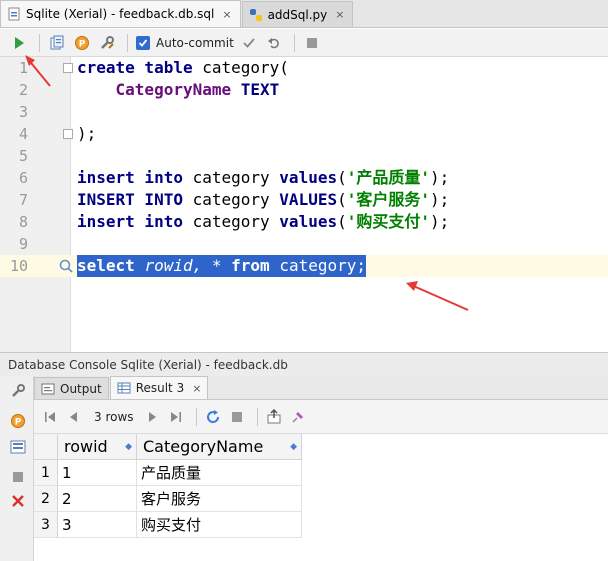 The width and height of the screenshot is (608, 561). What do you see at coordinates (107, 43) in the screenshot?
I see `settings-button` at bounding box center [107, 43].